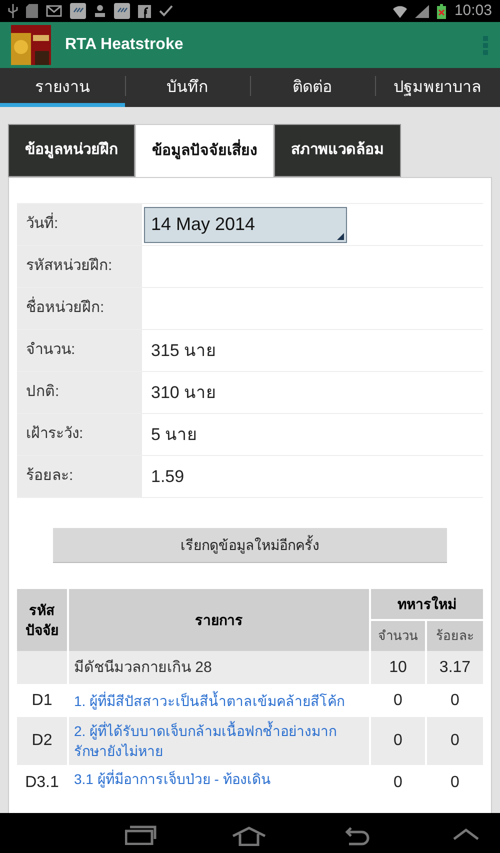 This screenshot has height=853, width=500. I want to click on field-label: วันที่:, so click(79, 224).